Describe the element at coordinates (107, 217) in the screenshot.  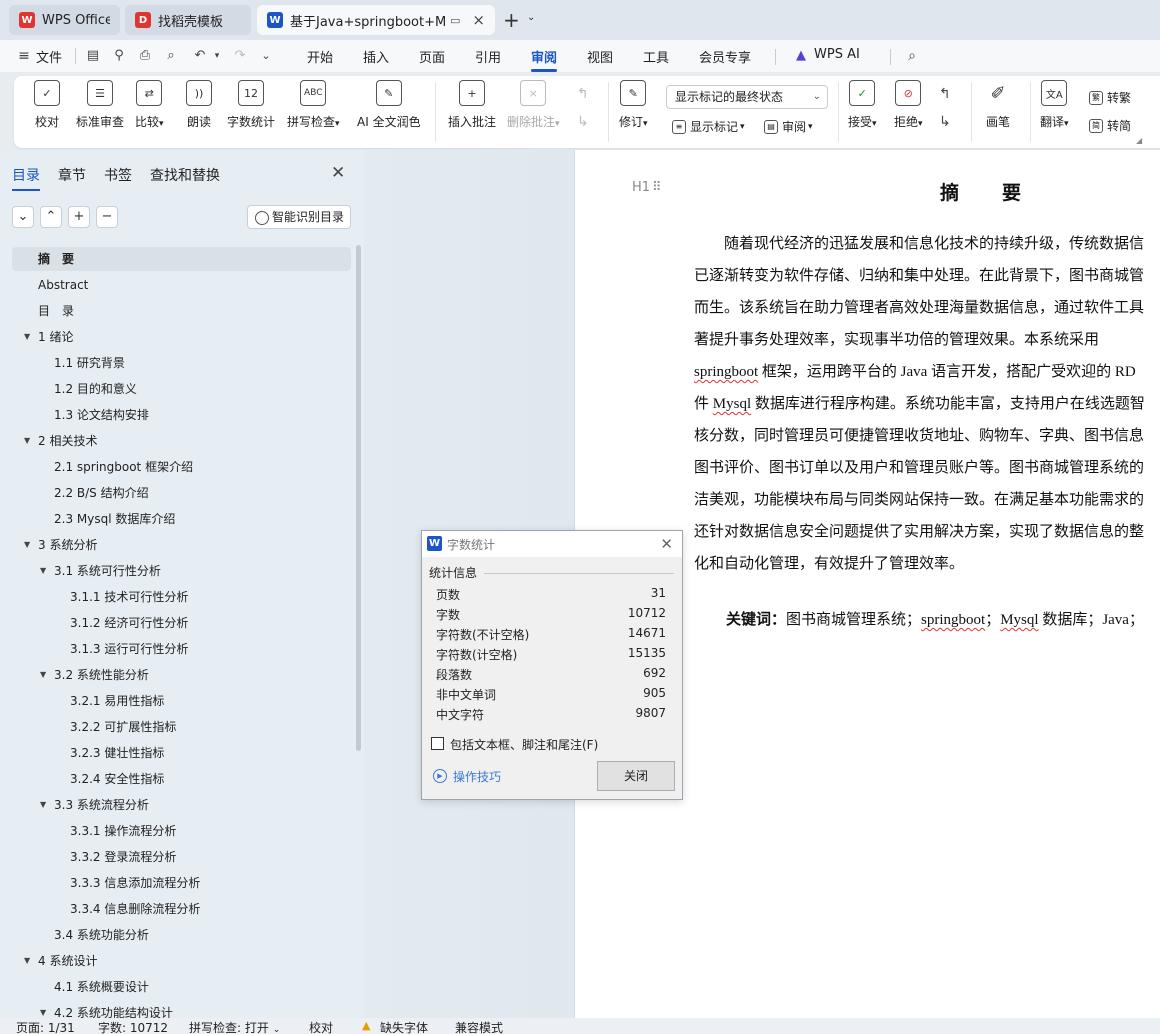
I see `remove-heading-button: −` at that location.